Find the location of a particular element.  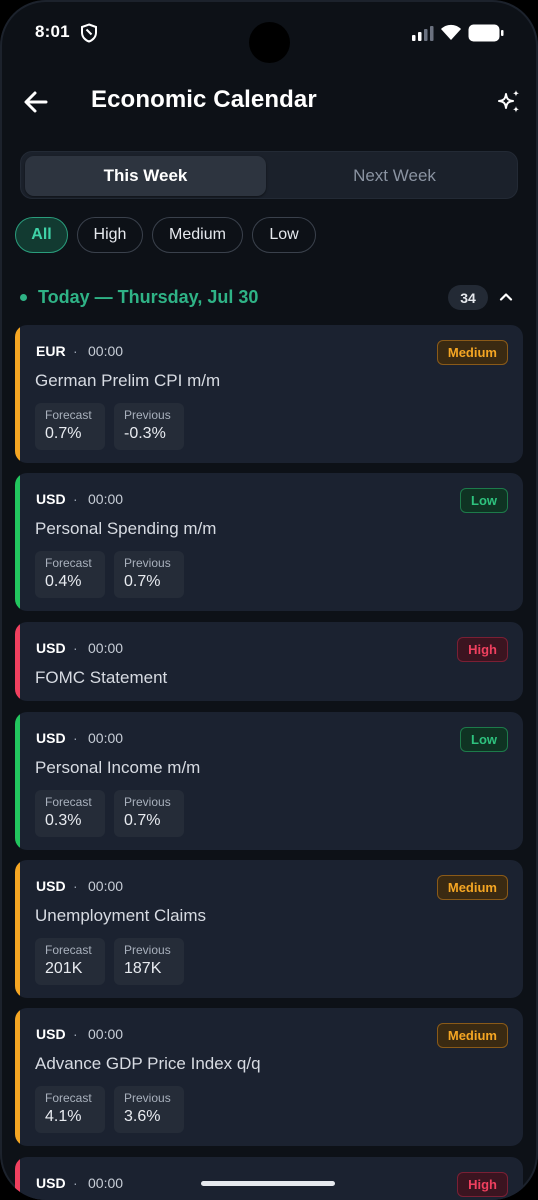

filter-low: Low is located at coordinates (284, 235).